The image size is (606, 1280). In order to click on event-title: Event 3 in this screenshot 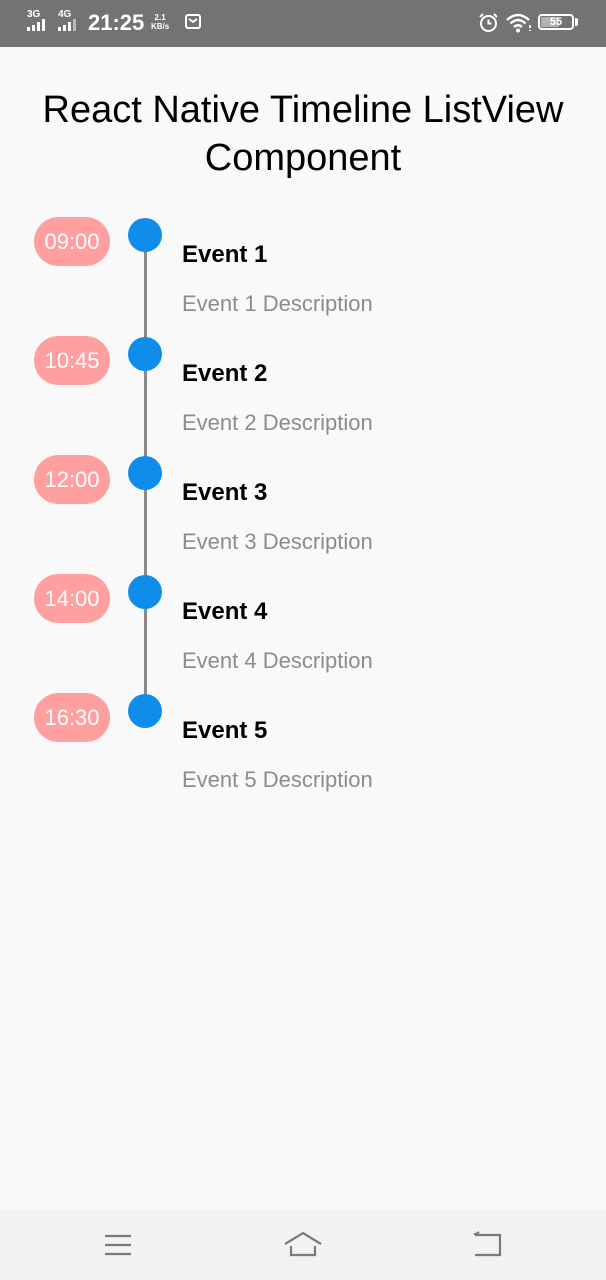, I will do `click(225, 492)`.